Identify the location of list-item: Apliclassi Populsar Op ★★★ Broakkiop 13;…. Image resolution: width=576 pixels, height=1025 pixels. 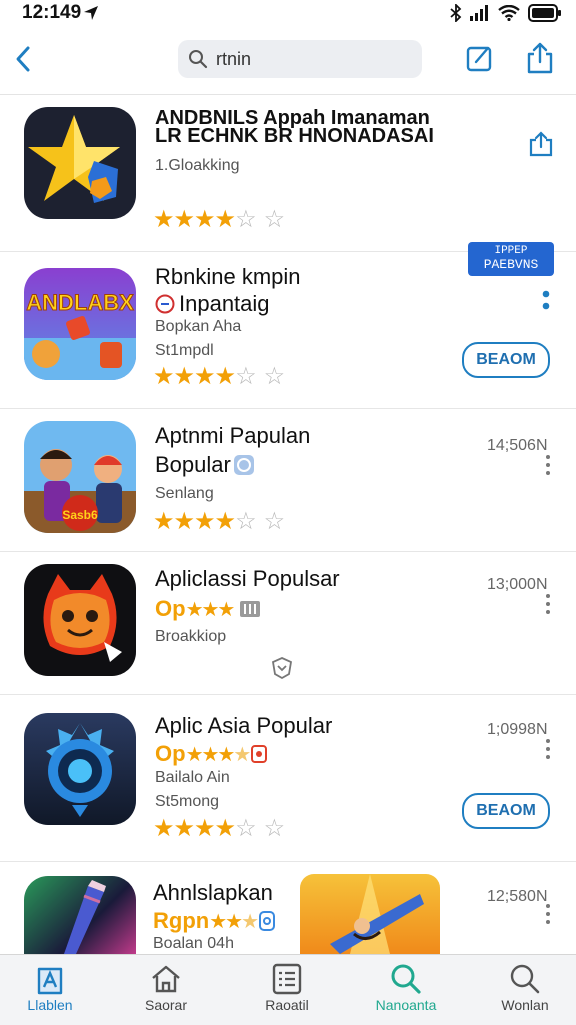
(288, 623).